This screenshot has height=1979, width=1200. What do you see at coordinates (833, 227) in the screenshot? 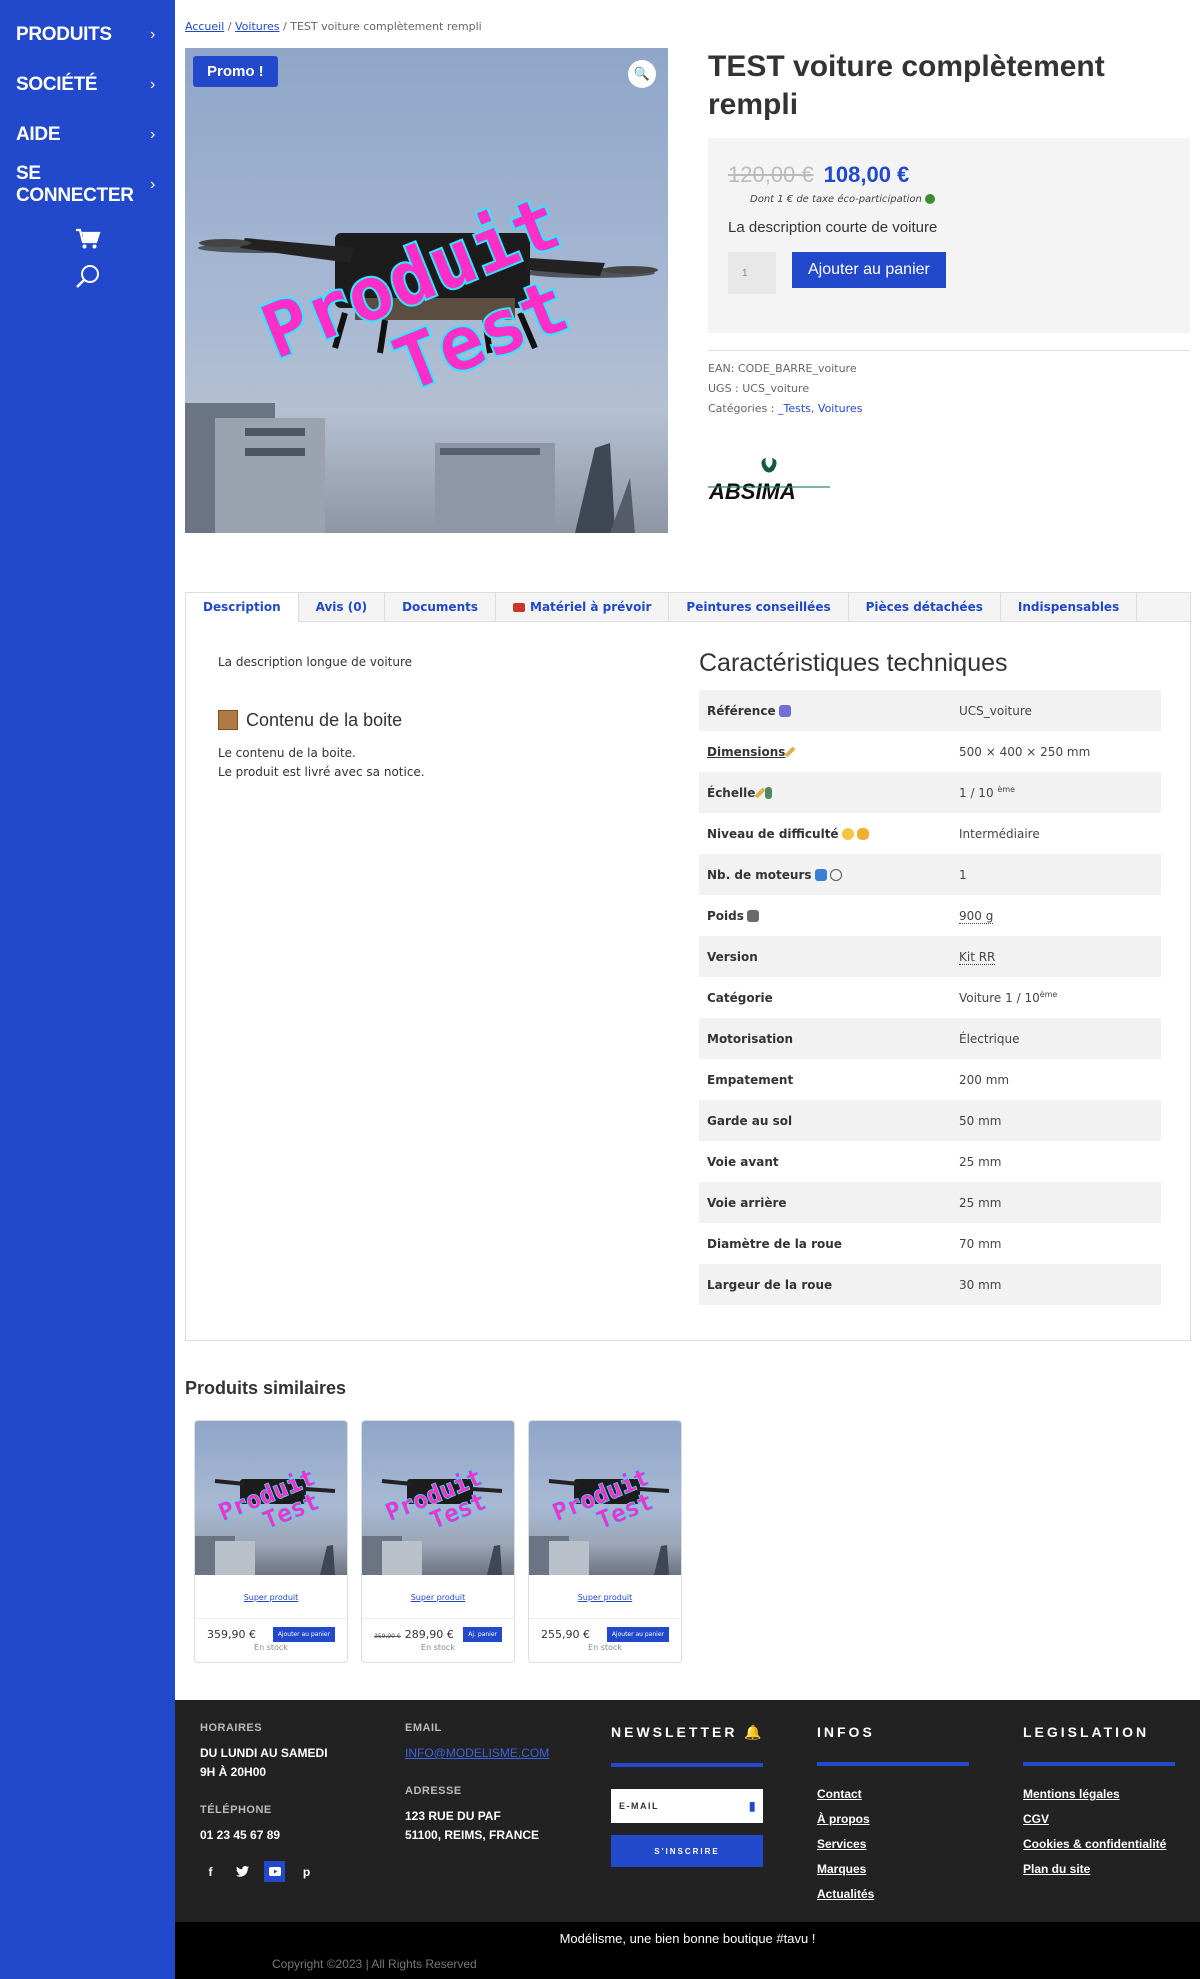
I see `short-description: La description courte de voiture` at bounding box center [833, 227].